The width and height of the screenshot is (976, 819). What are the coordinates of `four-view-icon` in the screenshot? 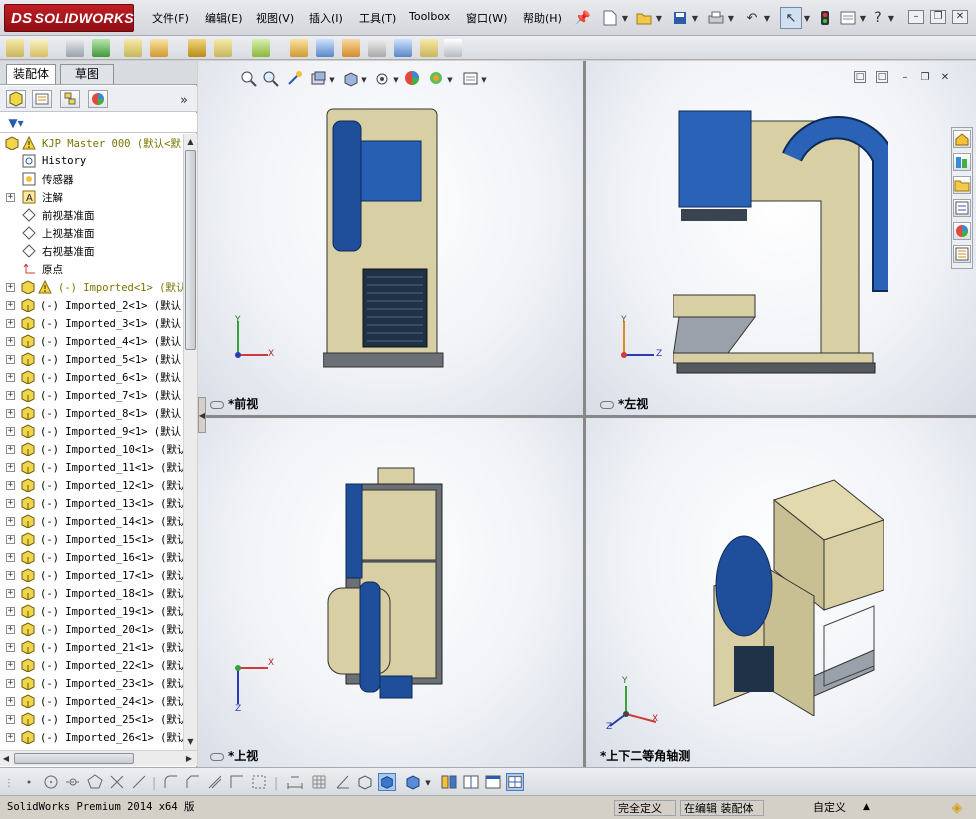 It's located at (515, 782).